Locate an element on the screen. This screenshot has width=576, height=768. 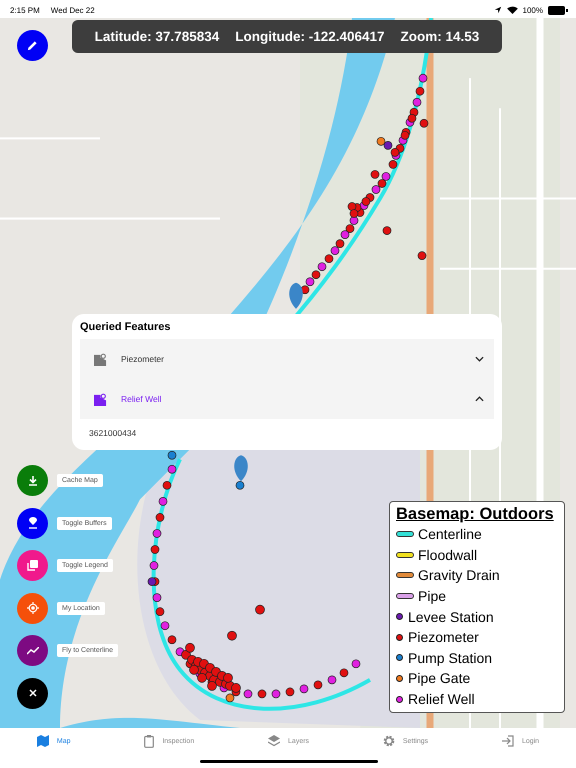
copy-icon is located at coordinates (32, 565).